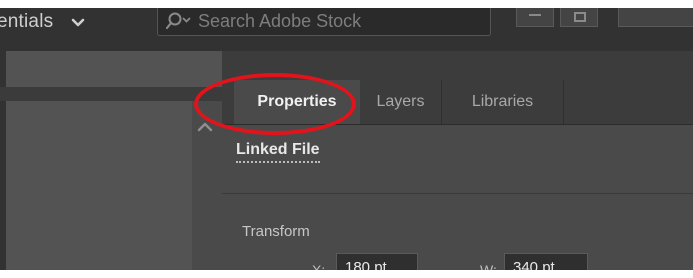  I want to click on search-placeholder: Search Adobe Stock, so click(280, 21).